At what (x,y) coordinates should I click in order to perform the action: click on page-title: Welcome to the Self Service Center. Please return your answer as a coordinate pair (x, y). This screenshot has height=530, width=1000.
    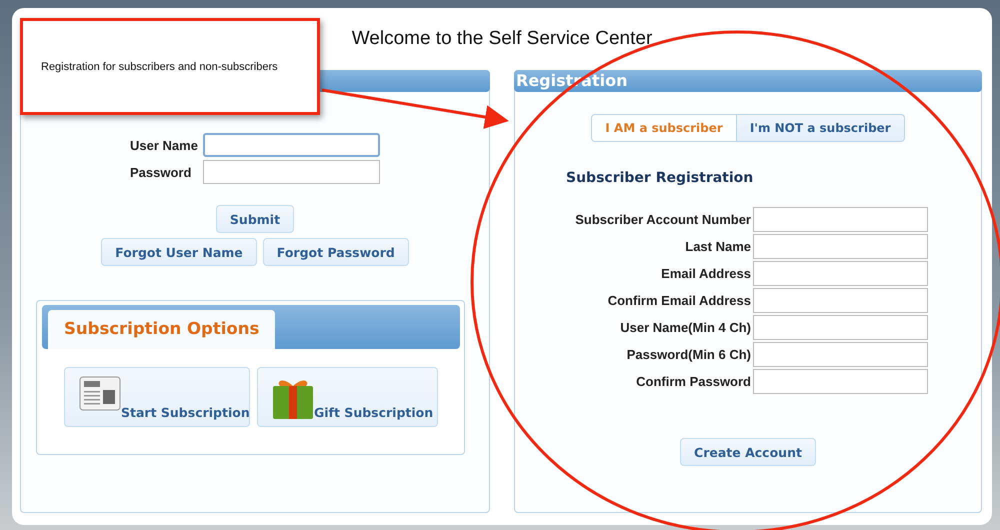
    Looking at the image, I should click on (502, 39).